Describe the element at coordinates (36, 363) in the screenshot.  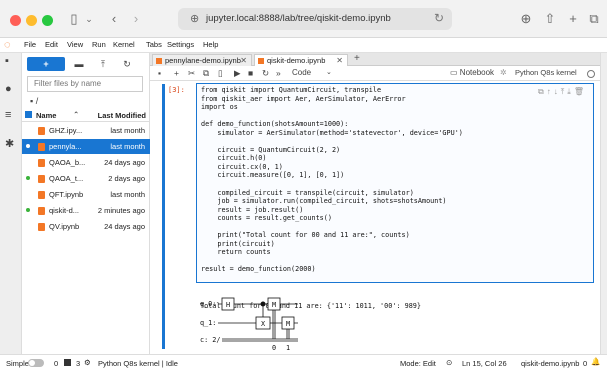
I see `simple-mode-toggle` at that location.